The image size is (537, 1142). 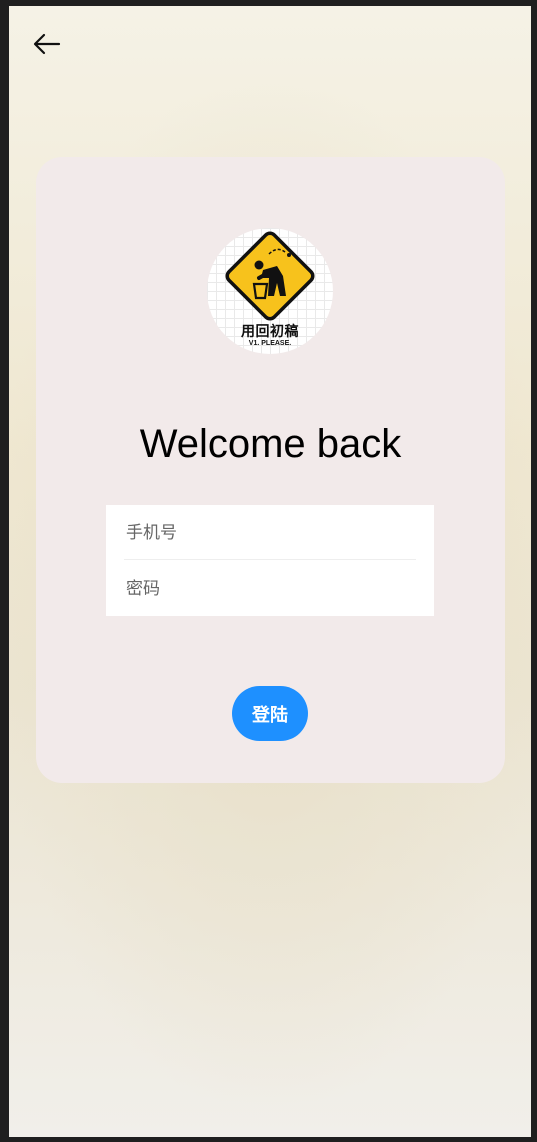 I want to click on back-button, so click(x=47, y=46).